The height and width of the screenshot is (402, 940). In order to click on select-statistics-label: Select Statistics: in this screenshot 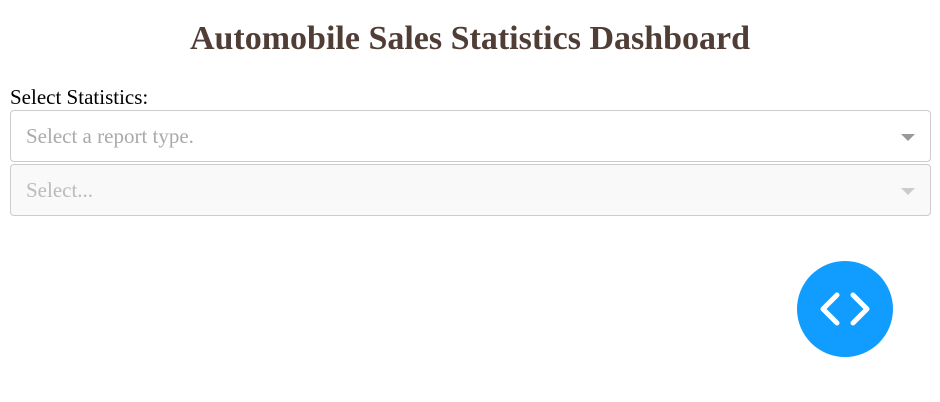, I will do `click(79, 97)`.